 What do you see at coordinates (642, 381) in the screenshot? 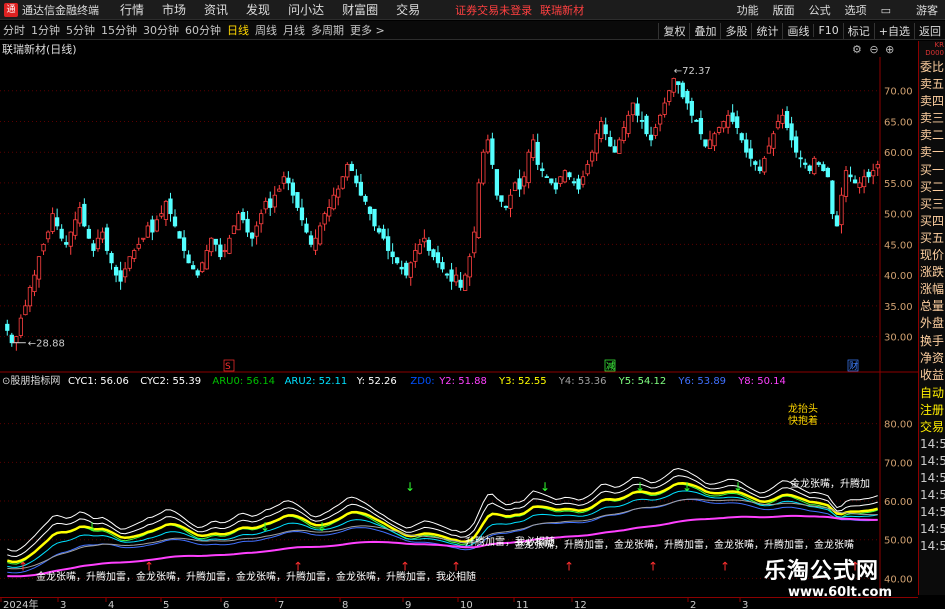
I see `indicator-value: Y5: 54.12` at bounding box center [642, 381].